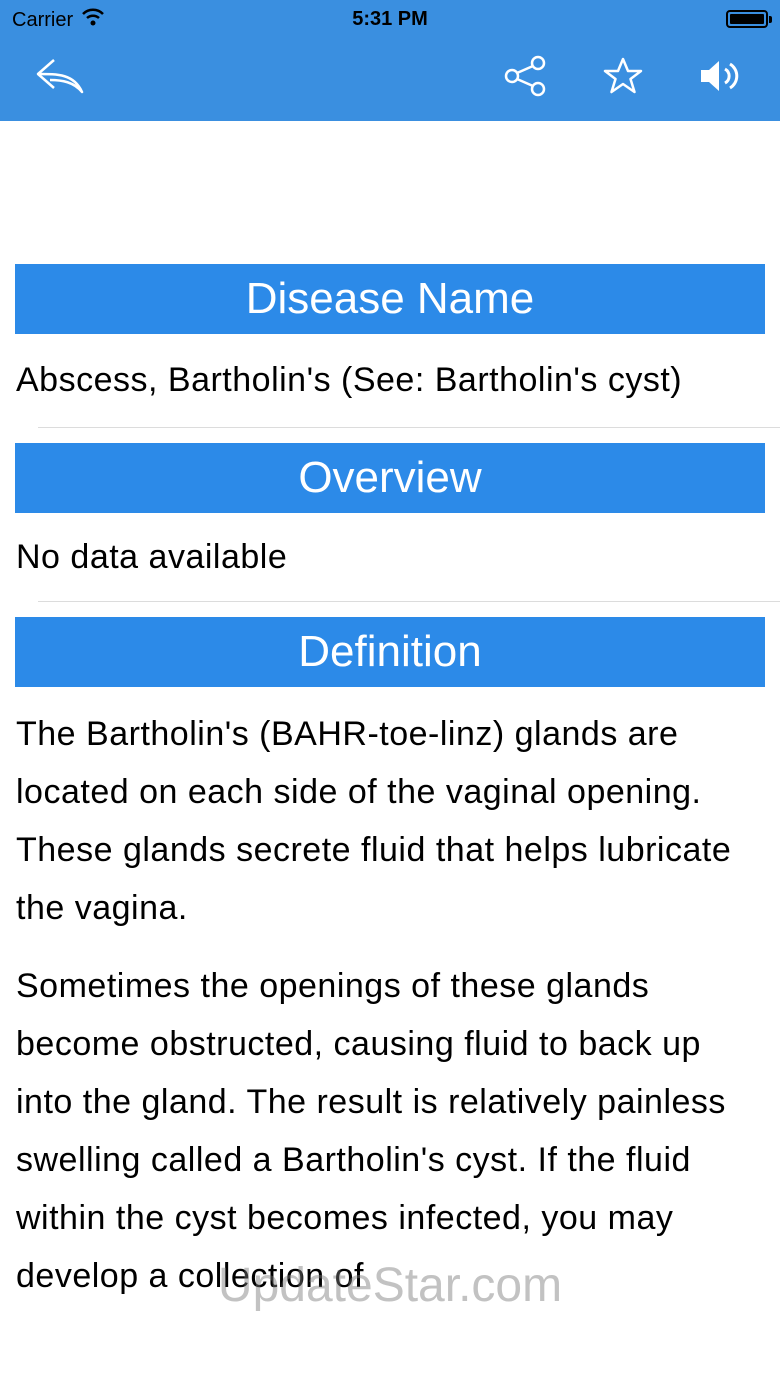 This screenshot has height=1387, width=780. What do you see at coordinates (152, 557) in the screenshot?
I see `overview-text: No data available` at bounding box center [152, 557].